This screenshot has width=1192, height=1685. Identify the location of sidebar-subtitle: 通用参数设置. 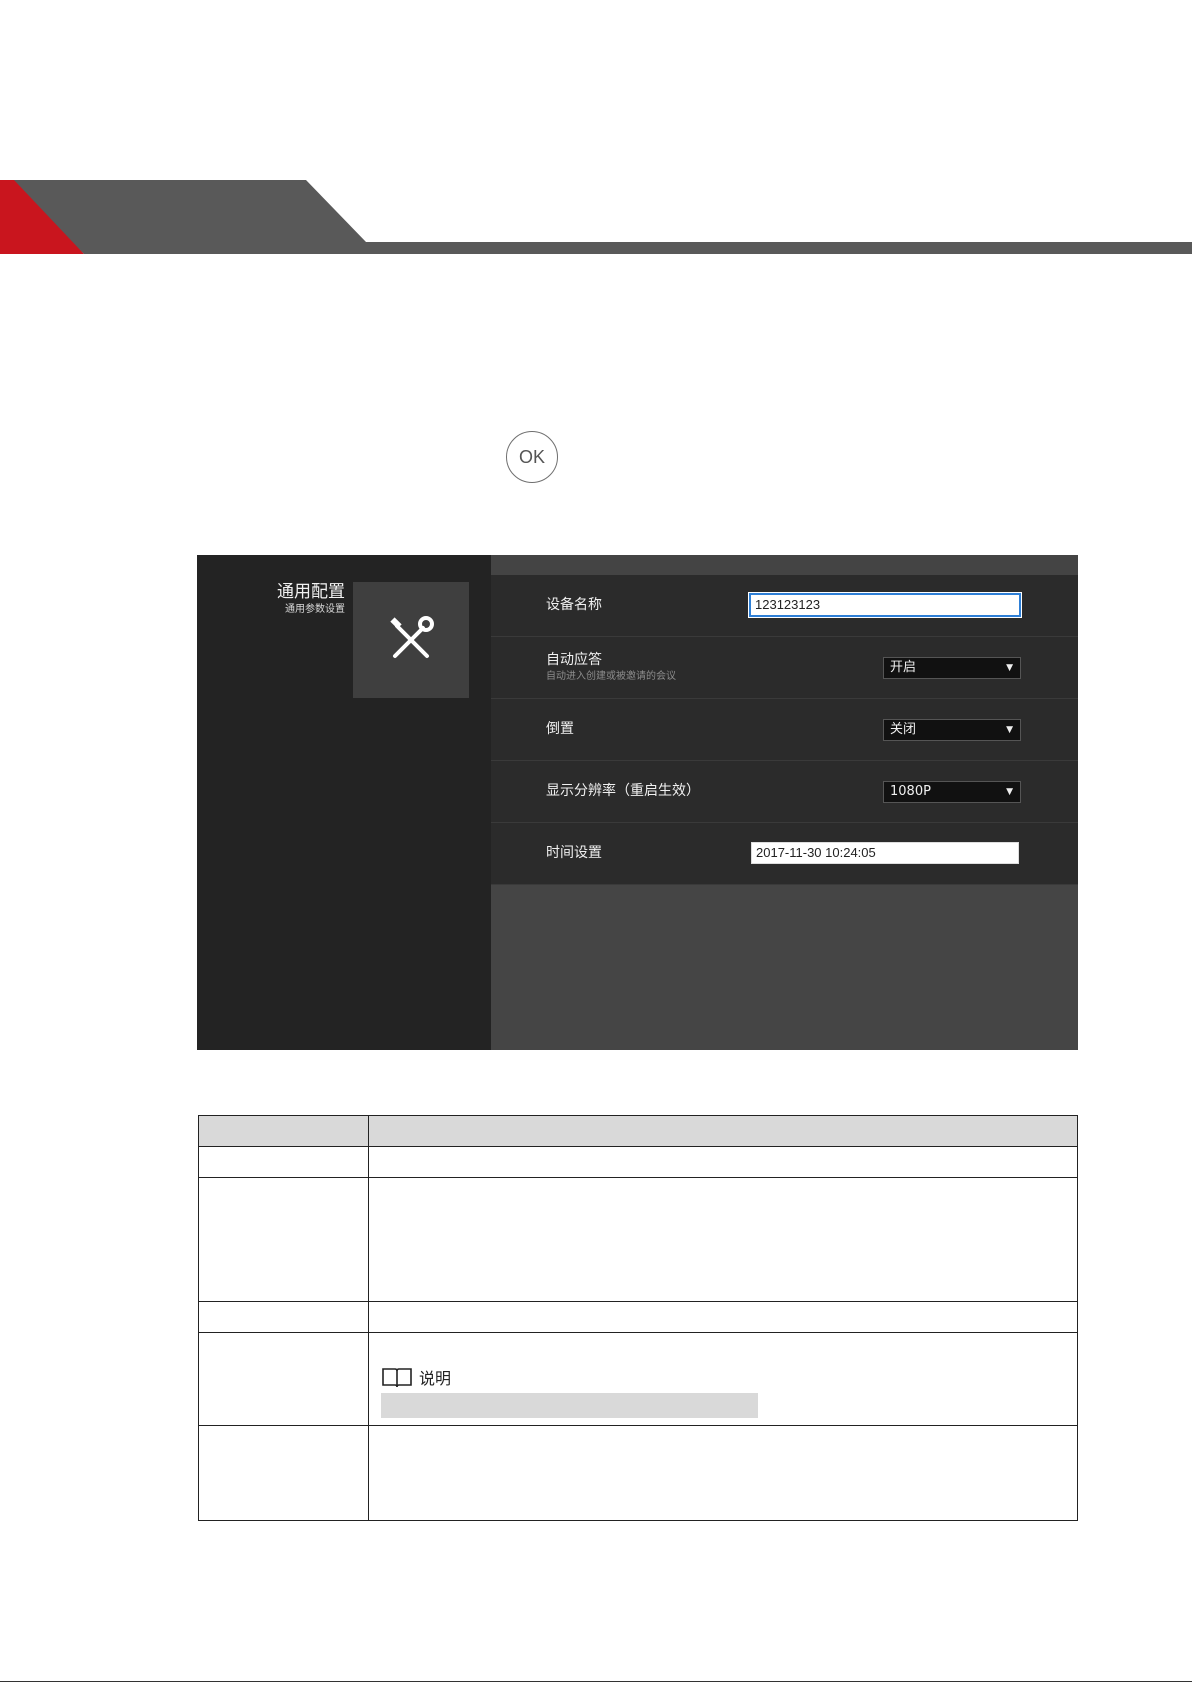
(315, 609).